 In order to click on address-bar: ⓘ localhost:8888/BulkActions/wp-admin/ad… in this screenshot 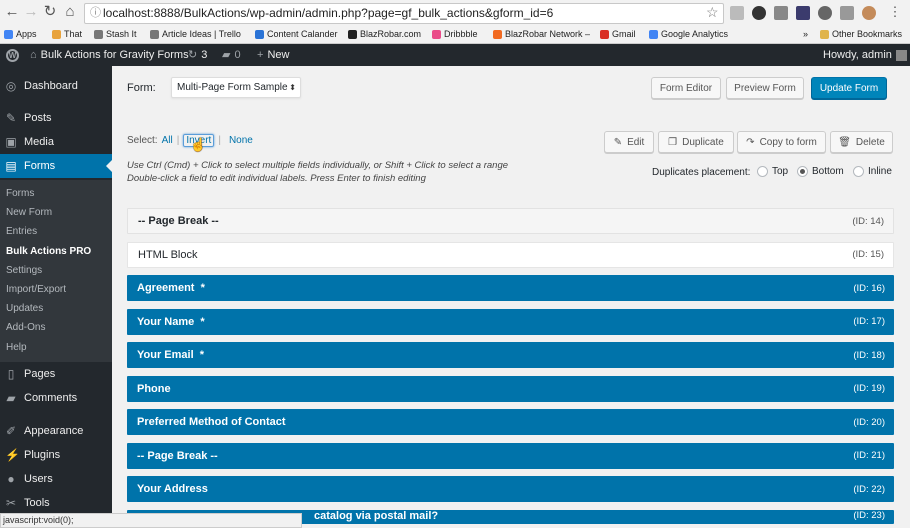, I will do `click(404, 13)`.